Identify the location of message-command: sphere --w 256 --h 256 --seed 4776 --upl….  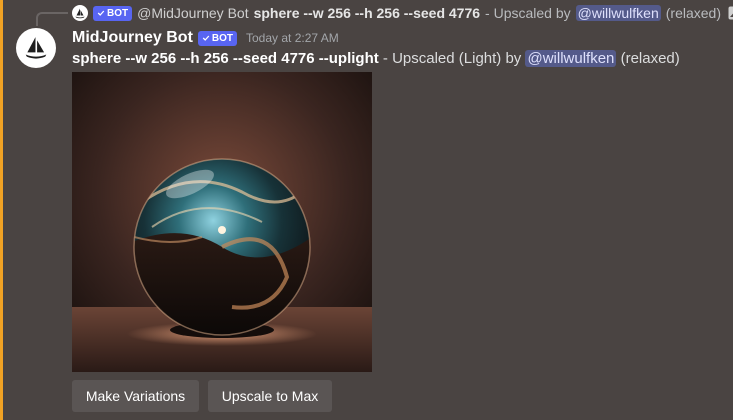
(225, 58).